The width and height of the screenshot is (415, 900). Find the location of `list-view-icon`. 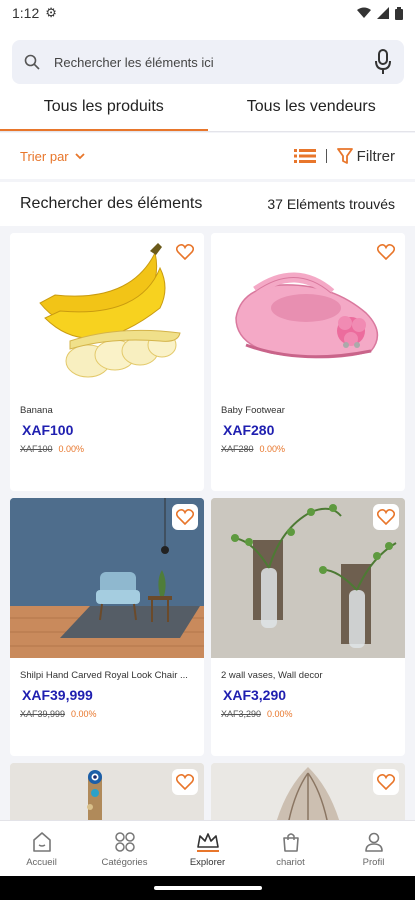

list-view-icon is located at coordinates (304, 156).